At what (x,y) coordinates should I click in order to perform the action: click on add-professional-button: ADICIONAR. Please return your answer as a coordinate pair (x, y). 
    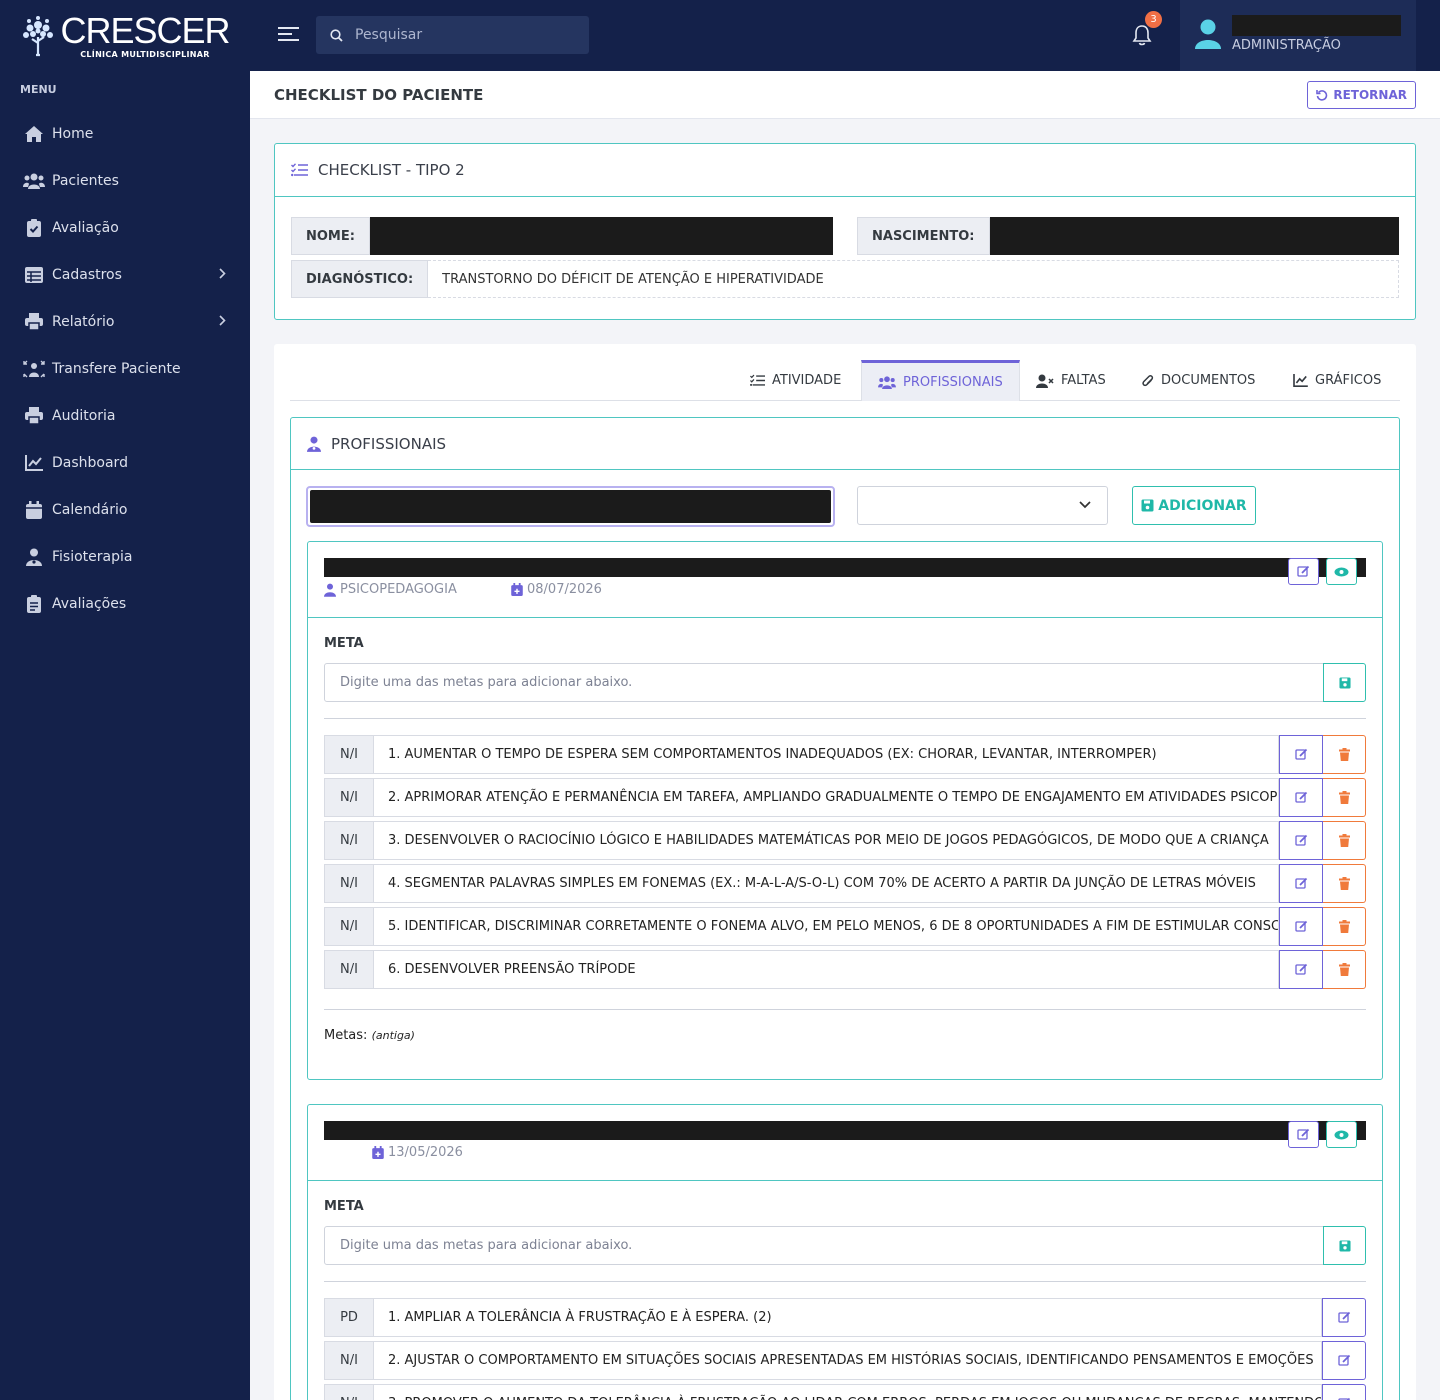
    Looking at the image, I should click on (1194, 505).